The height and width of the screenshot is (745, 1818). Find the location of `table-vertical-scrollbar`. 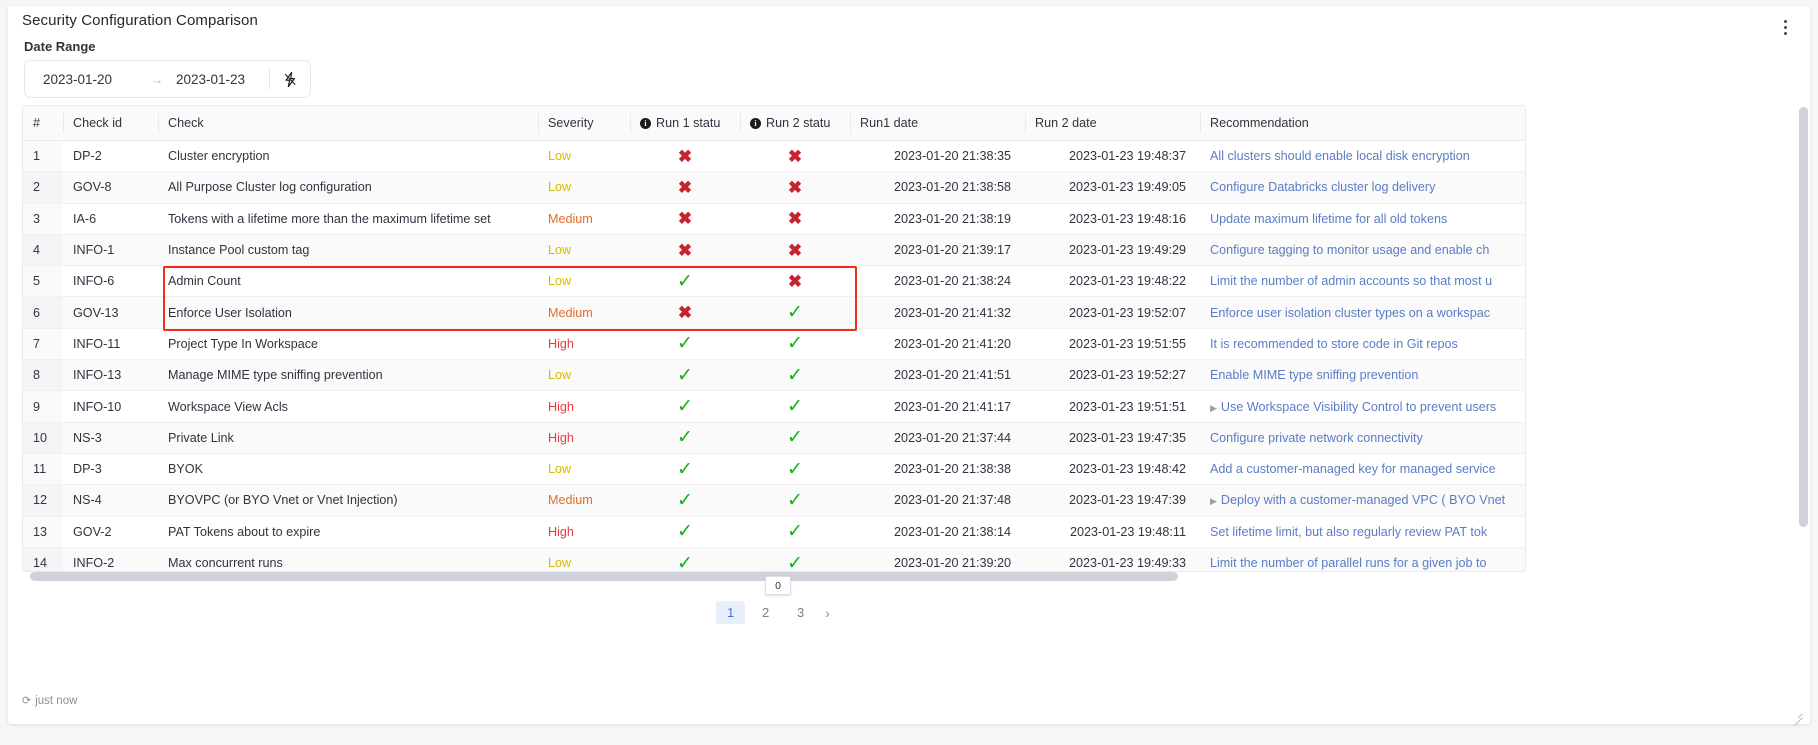

table-vertical-scrollbar is located at coordinates (1803, 337).